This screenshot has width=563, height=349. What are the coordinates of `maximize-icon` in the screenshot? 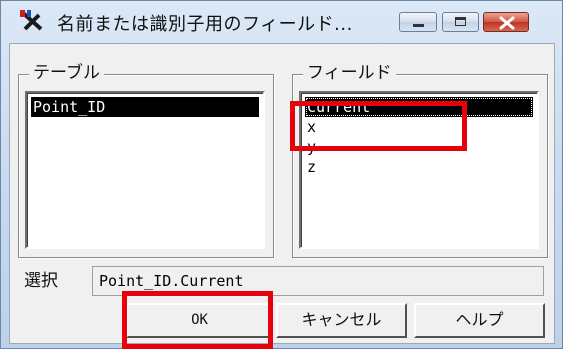 It's located at (460, 21).